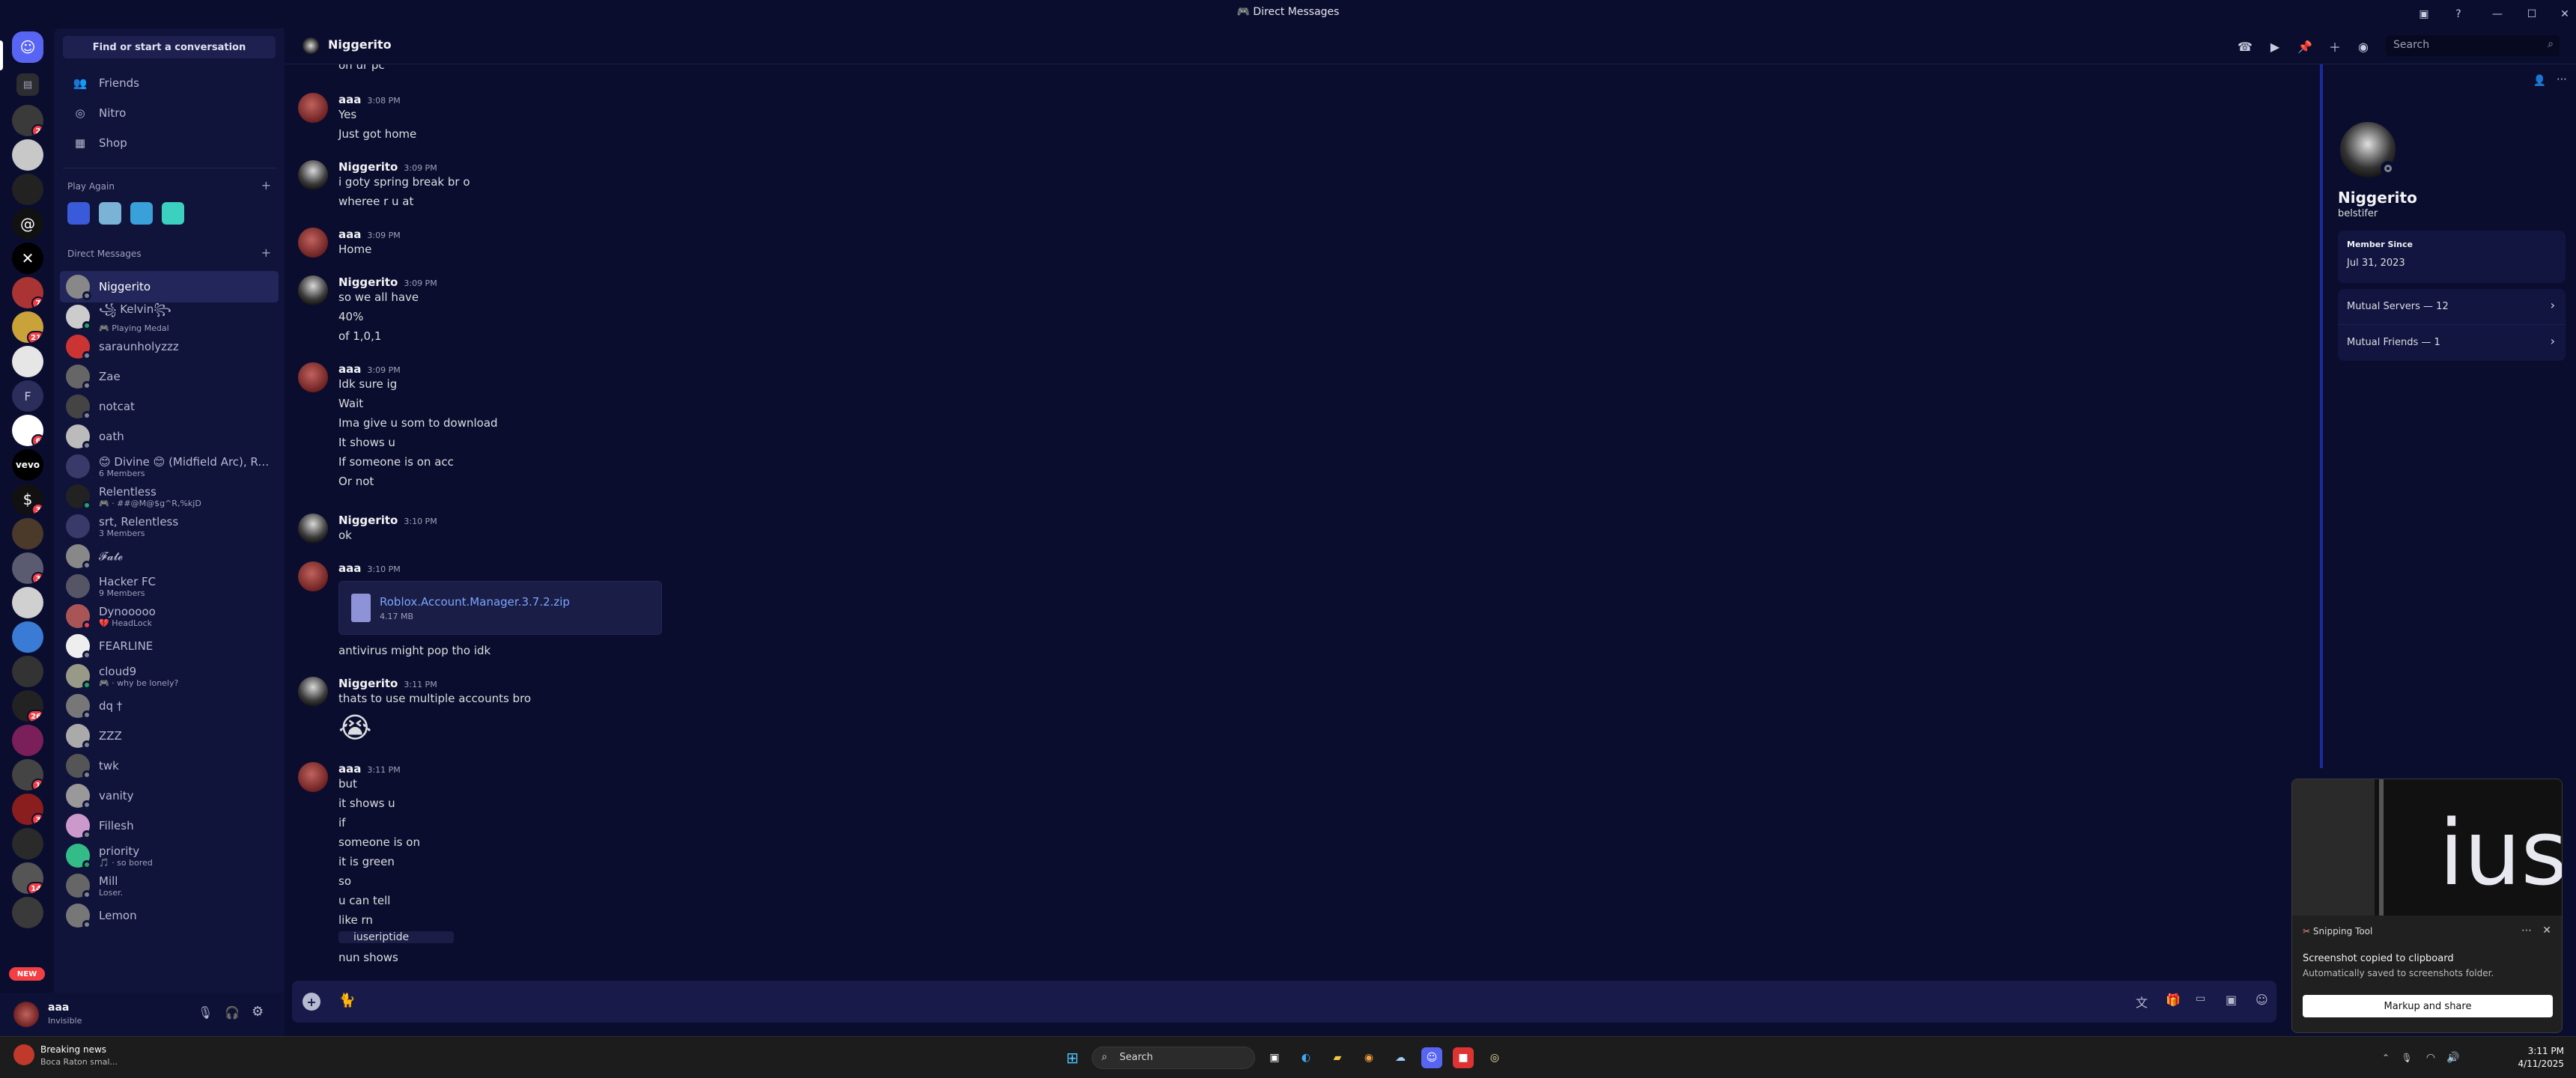 The height and width of the screenshot is (1078, 2576). What do you see at coordinates (169, 706) in the screenshot?
I see `dm-item: dq †` at bounding box center [169, 706].